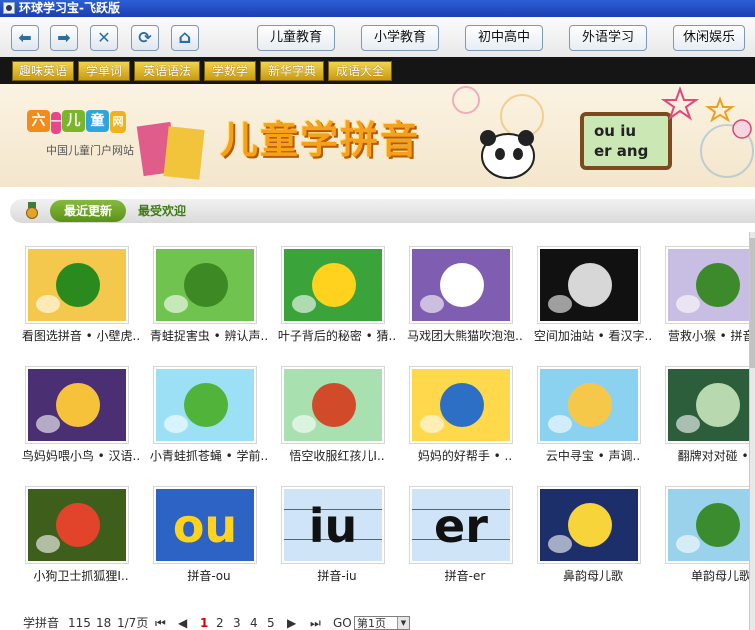 The image size is (755, 630). I want to click on medal-icon, so click(32, 211).